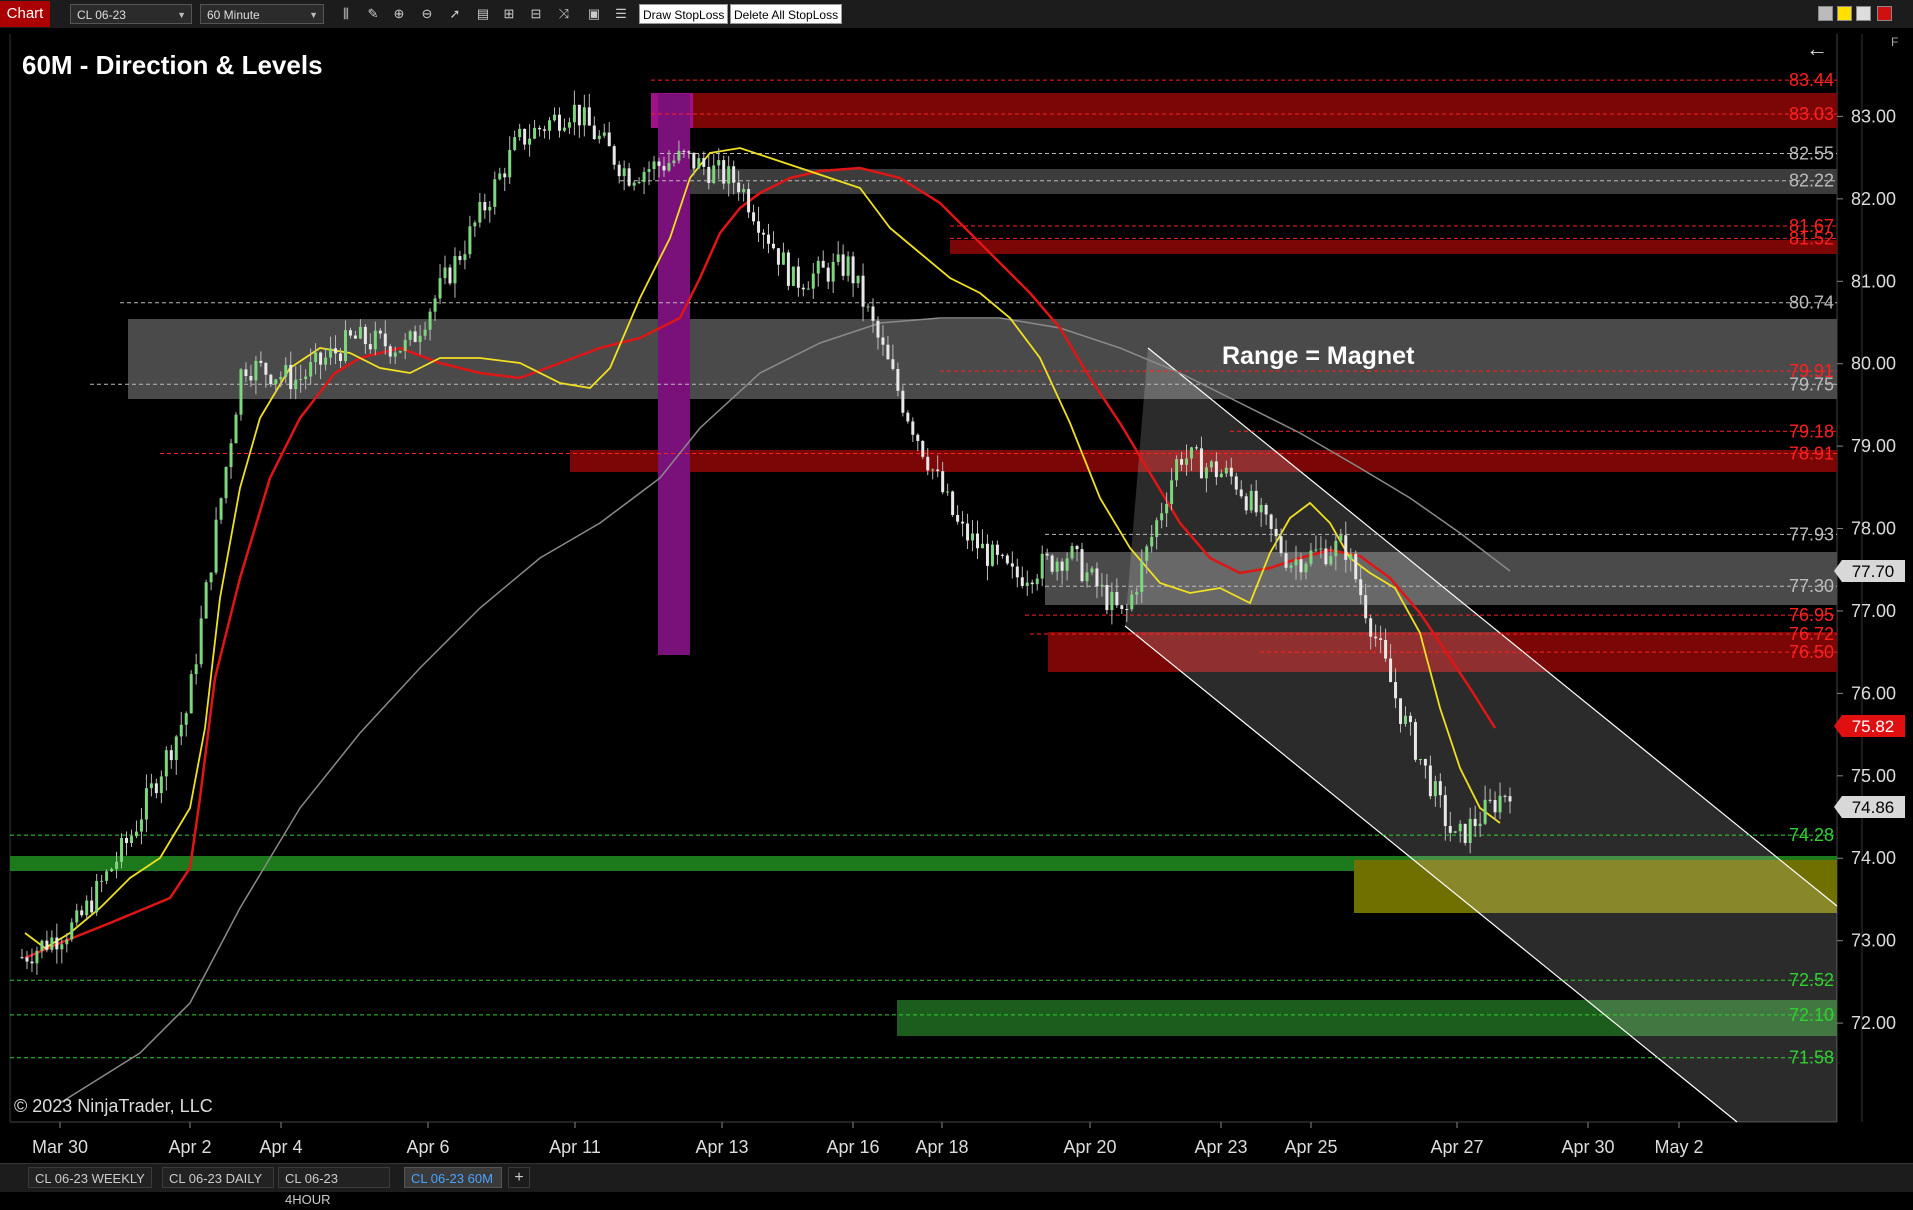  What do you see at coordinates (427, 14) in the screenshot?
I see `zoom-out-icon: ⊖` at bounding box center [427, 14].